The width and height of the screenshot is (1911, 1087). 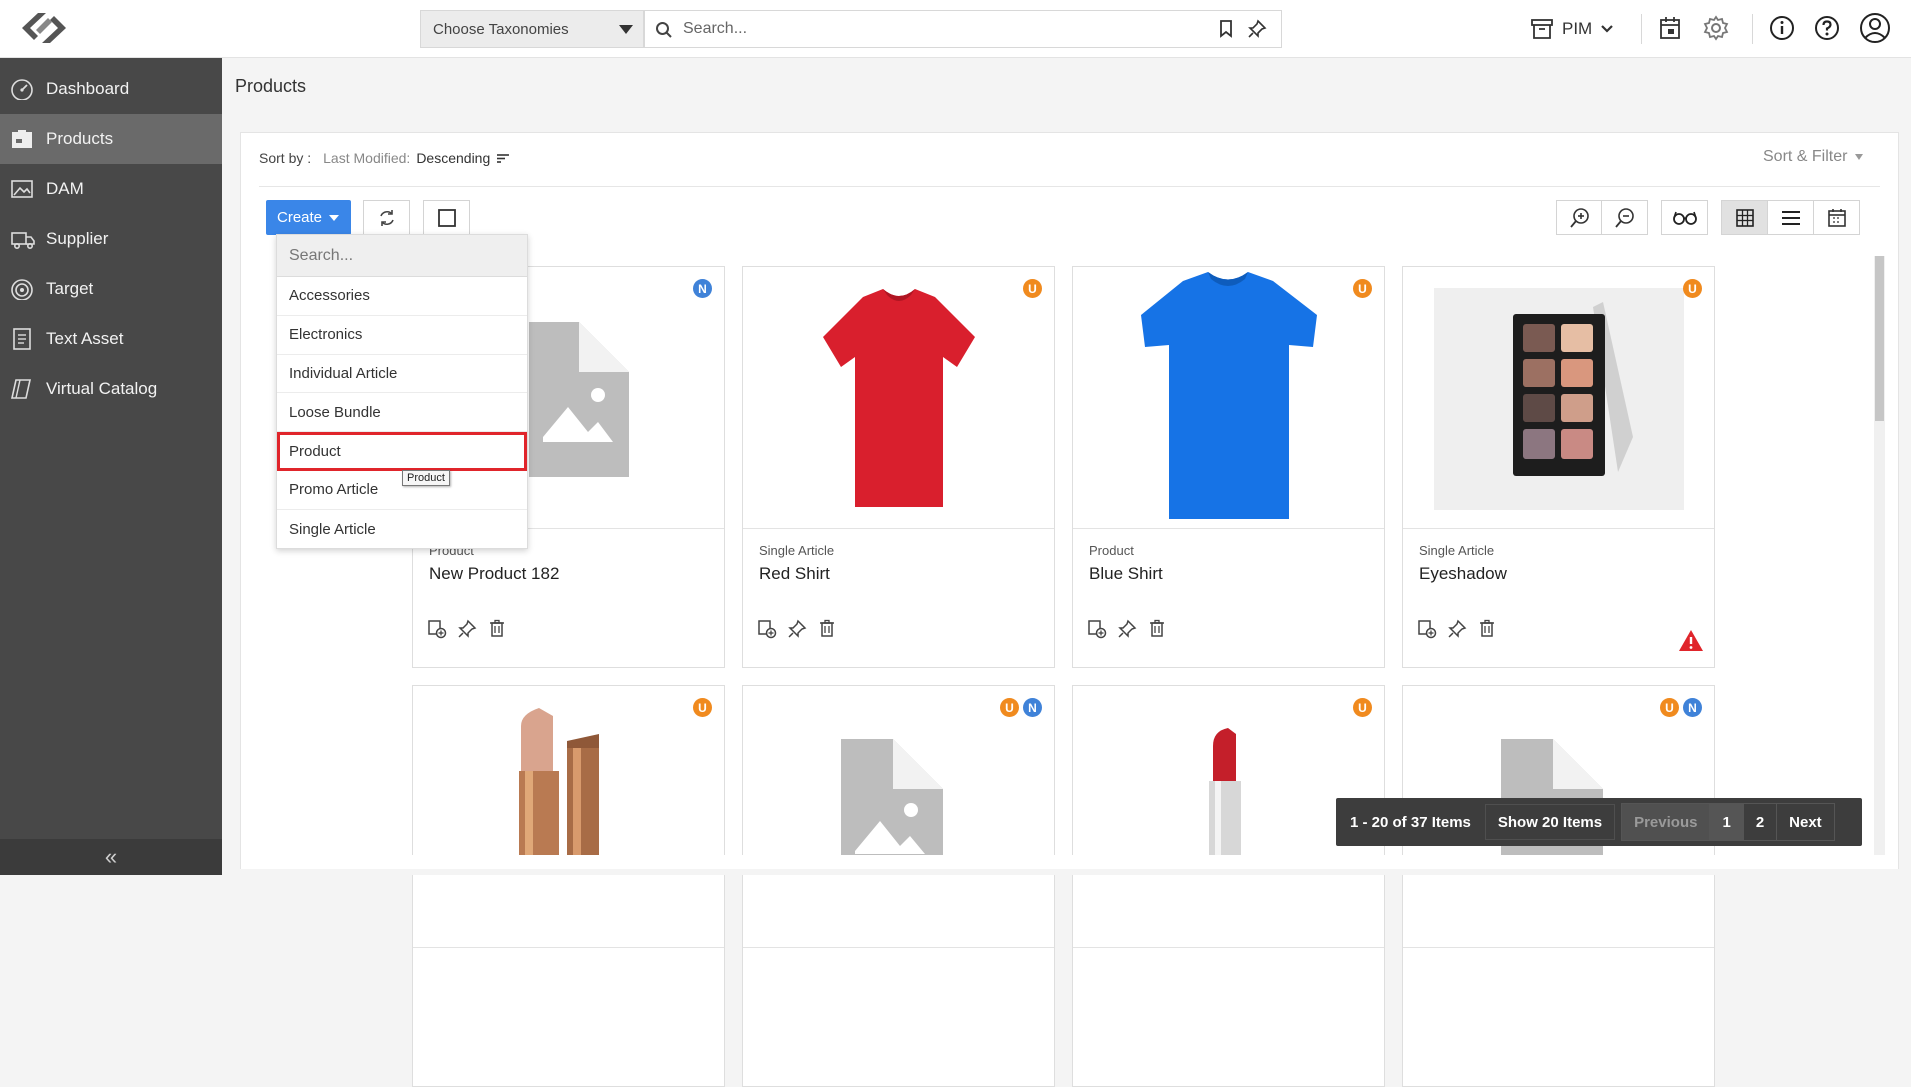 I want to click on taxonomy-select: Choose Taxonomies, so click(x=532, y=29).